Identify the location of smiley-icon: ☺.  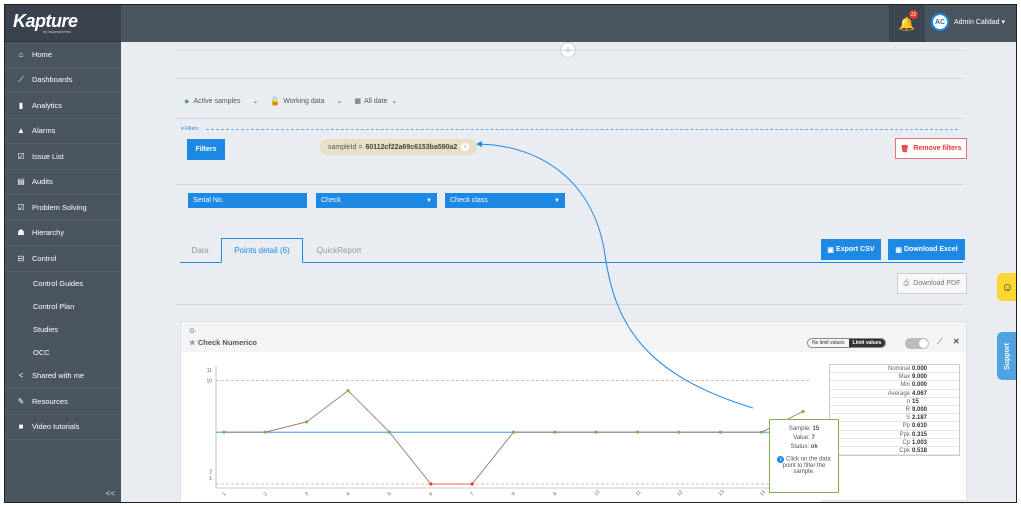
(1007, 287).